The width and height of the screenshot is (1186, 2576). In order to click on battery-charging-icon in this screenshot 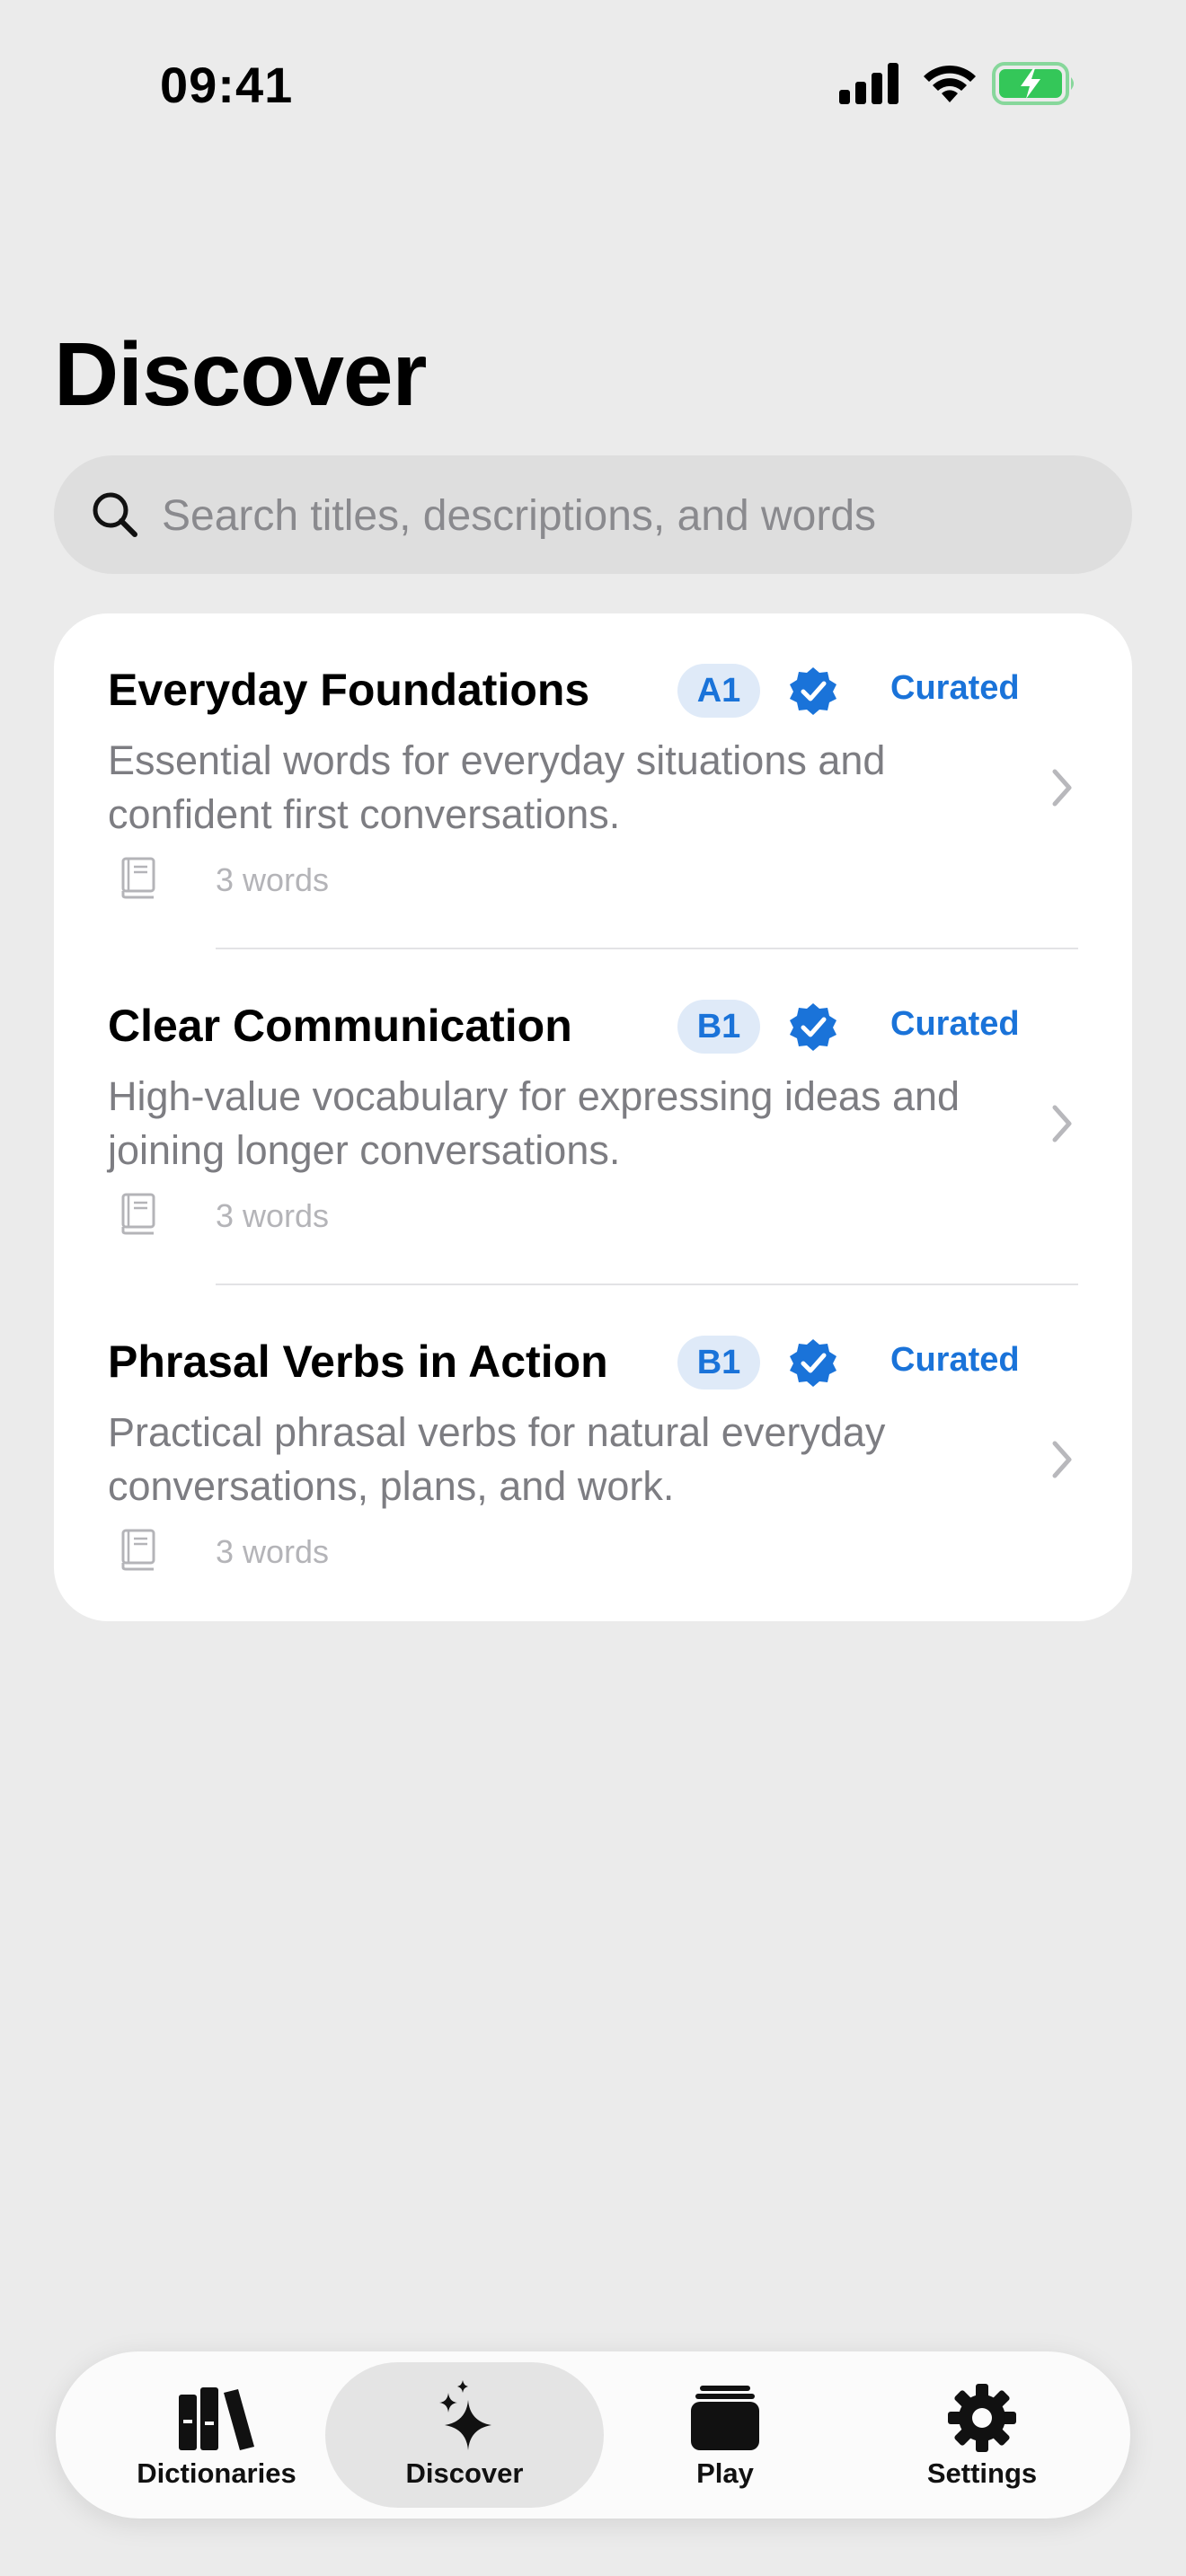, I will do `click(1033, 83)`.